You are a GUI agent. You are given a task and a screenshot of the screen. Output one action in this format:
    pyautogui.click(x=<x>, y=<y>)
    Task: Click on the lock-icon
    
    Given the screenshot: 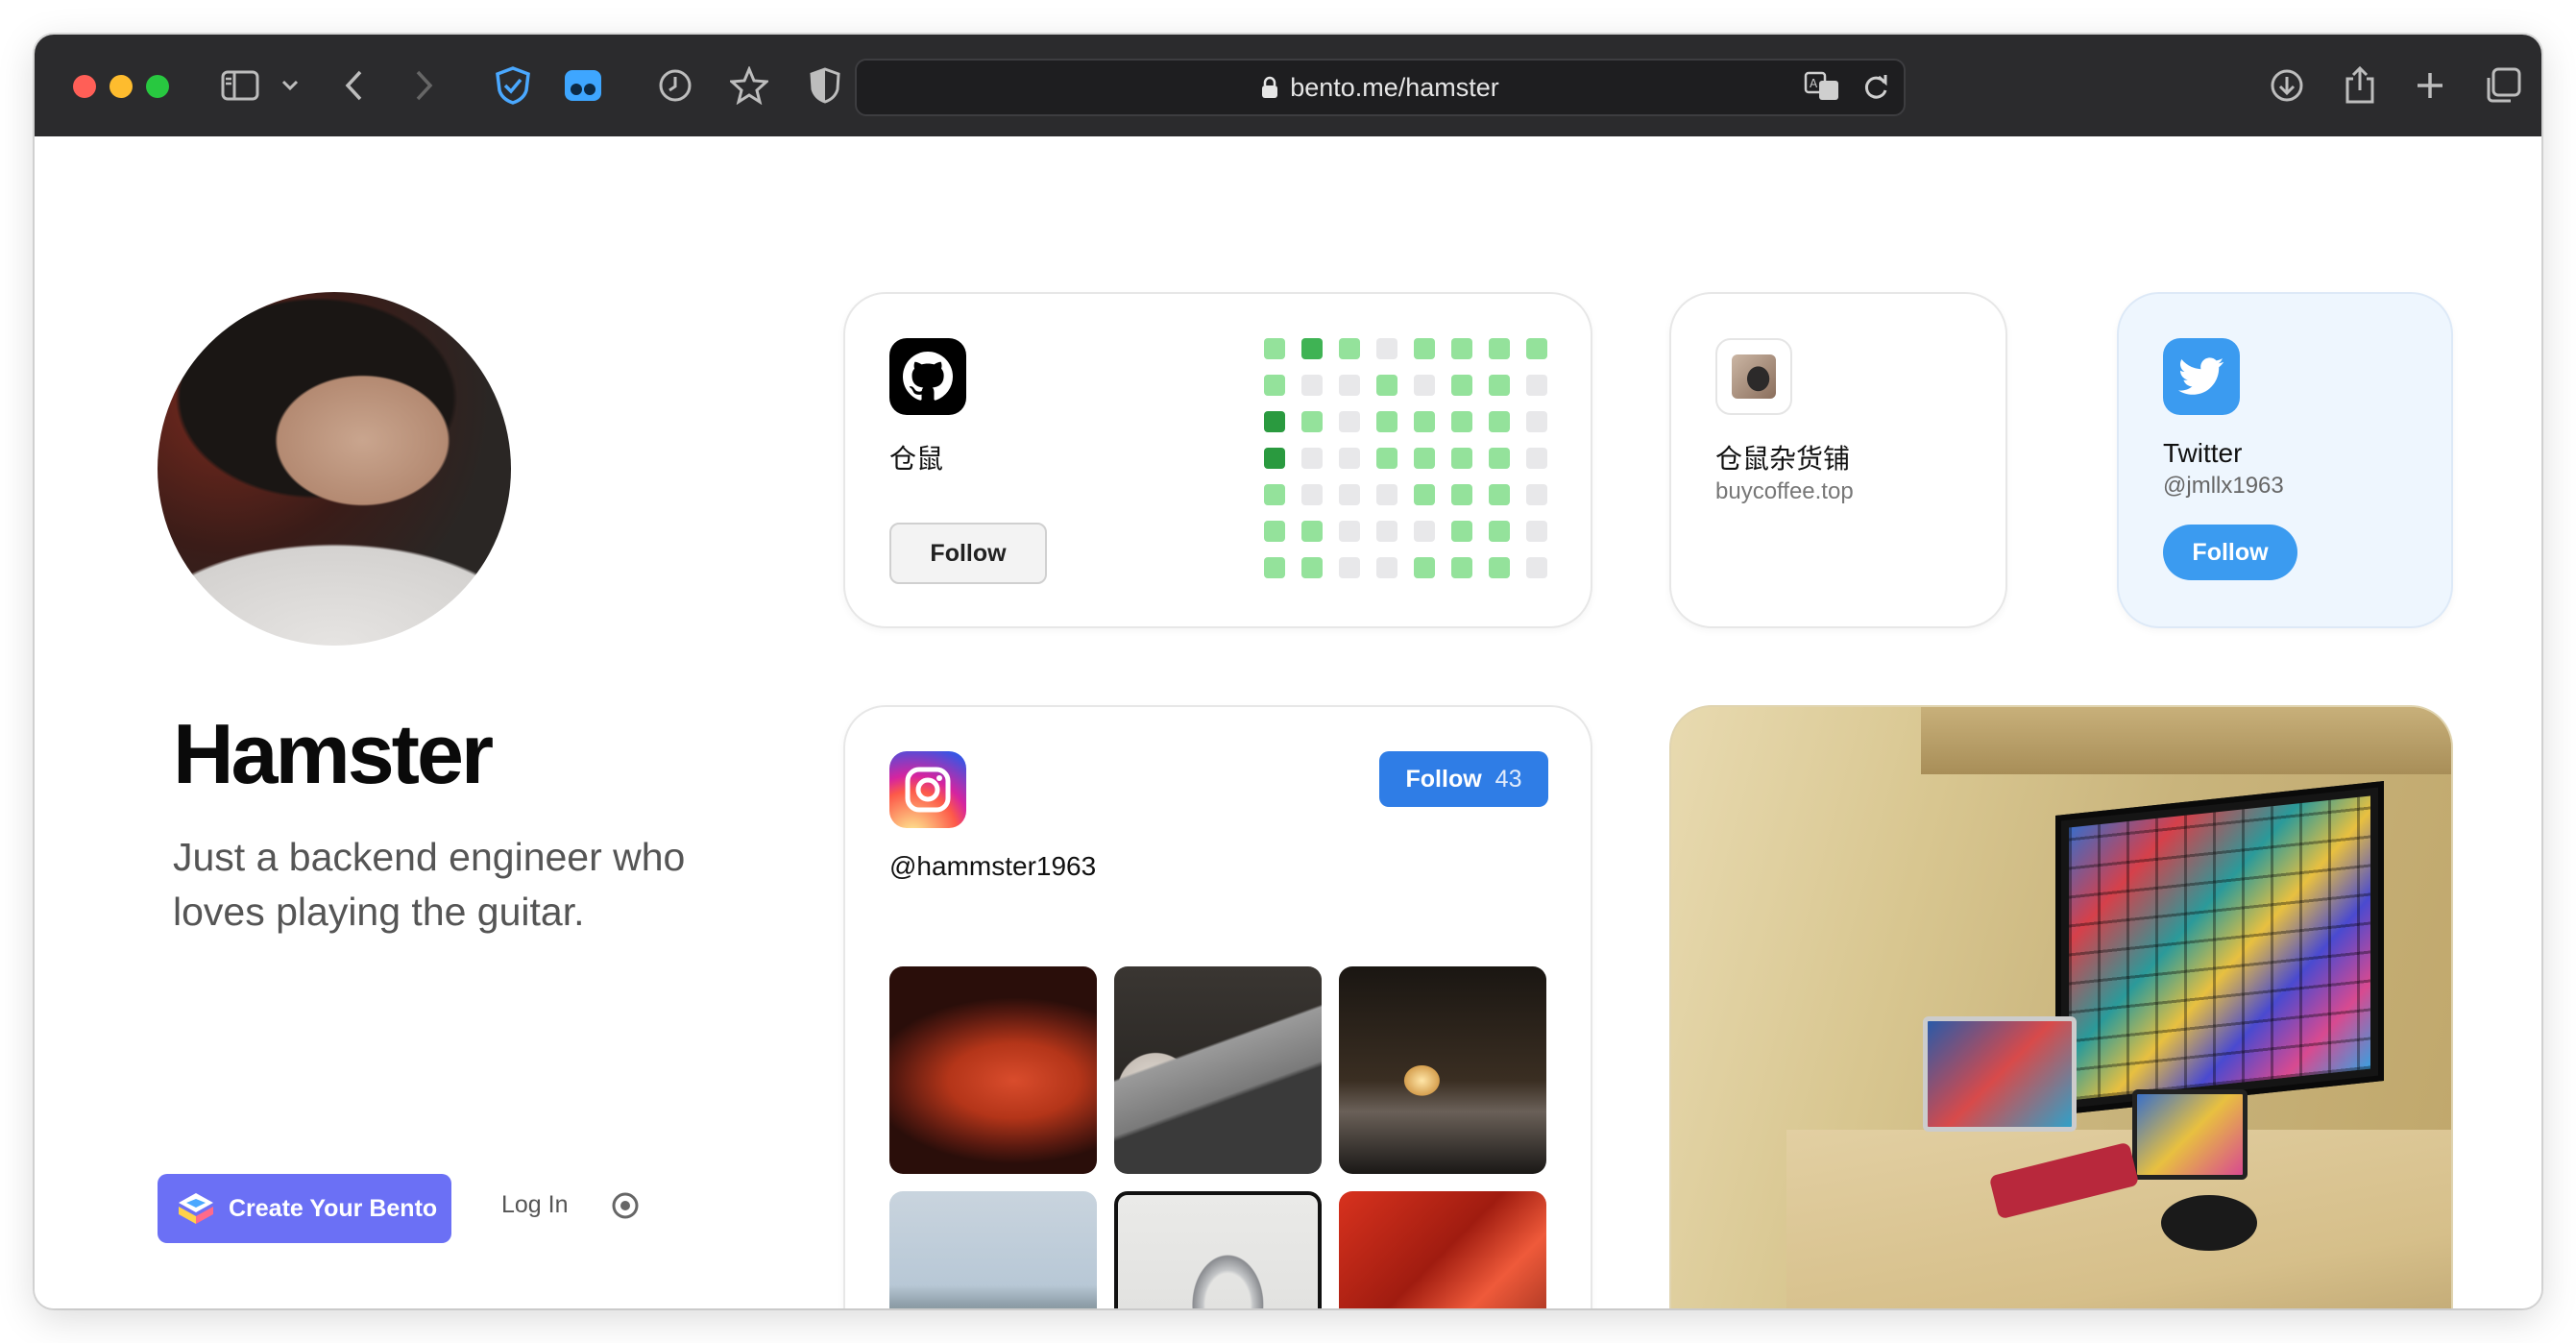 What is the action you would take?
    pyautogui.click(x=1270, y=87)
    